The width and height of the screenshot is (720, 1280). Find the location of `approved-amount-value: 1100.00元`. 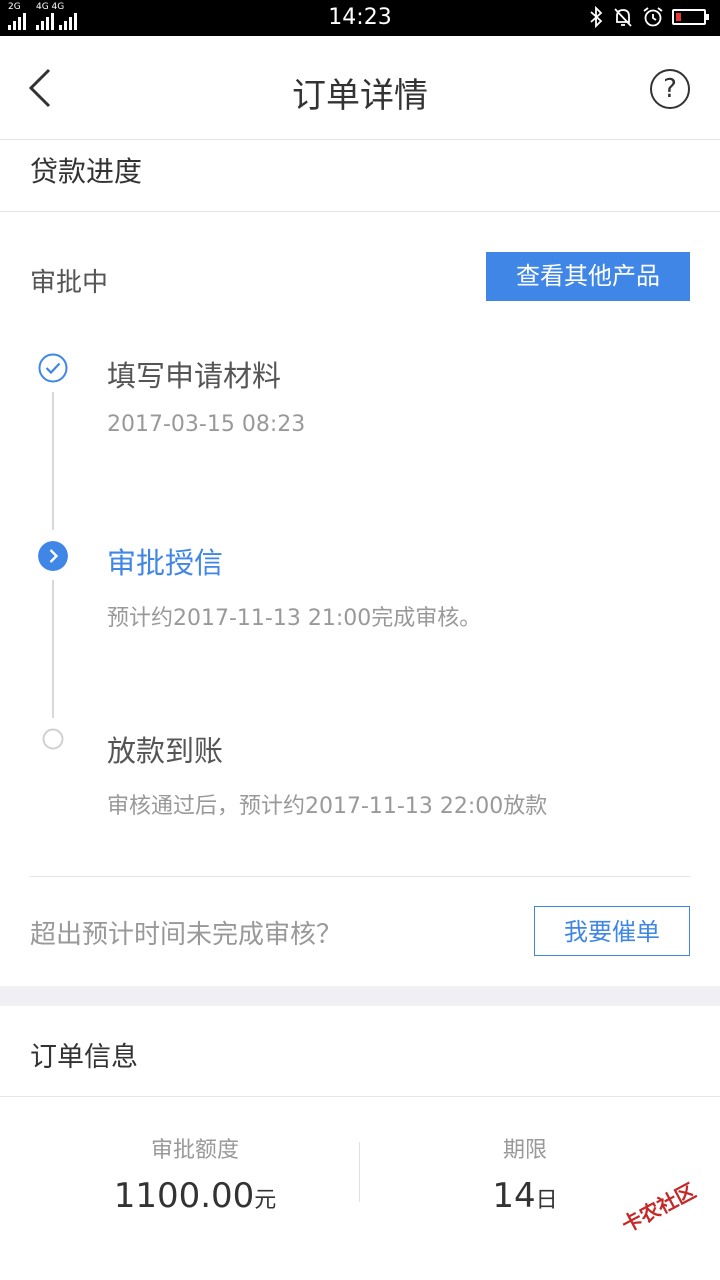

approved-amount-value: 1100.00元 is located at coordinates (195, 1196).